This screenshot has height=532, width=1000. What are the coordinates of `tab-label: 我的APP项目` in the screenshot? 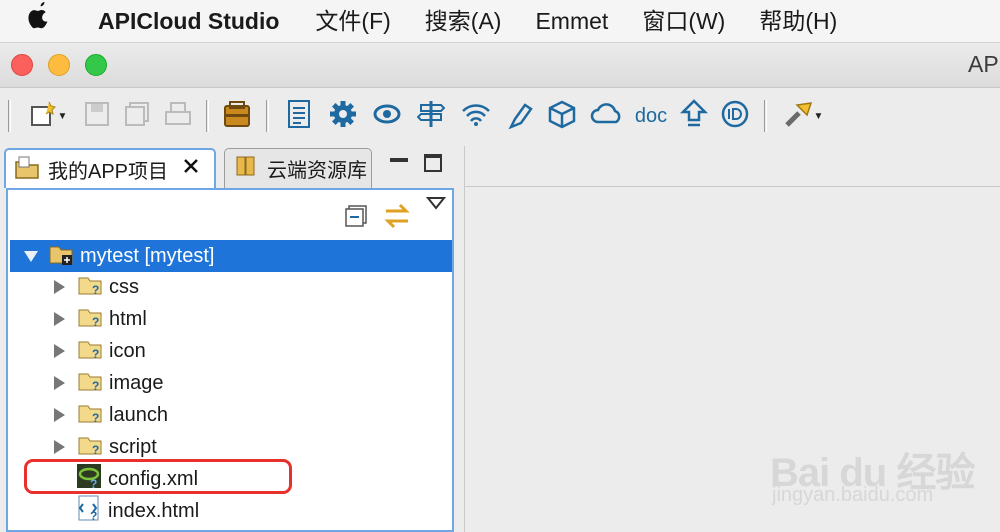 It's located at (108, 171).